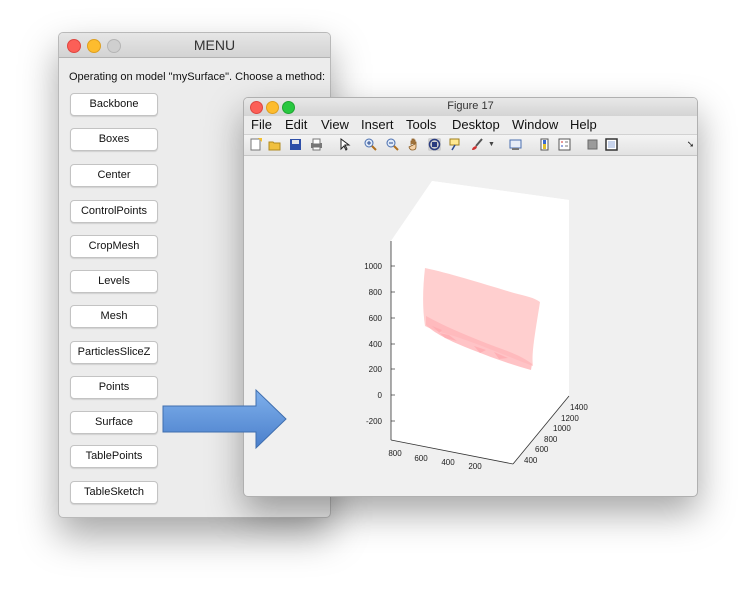 The width and height of the screenshot is (742, 599). I want to click on levels-button: Levels, so click(114, 281).